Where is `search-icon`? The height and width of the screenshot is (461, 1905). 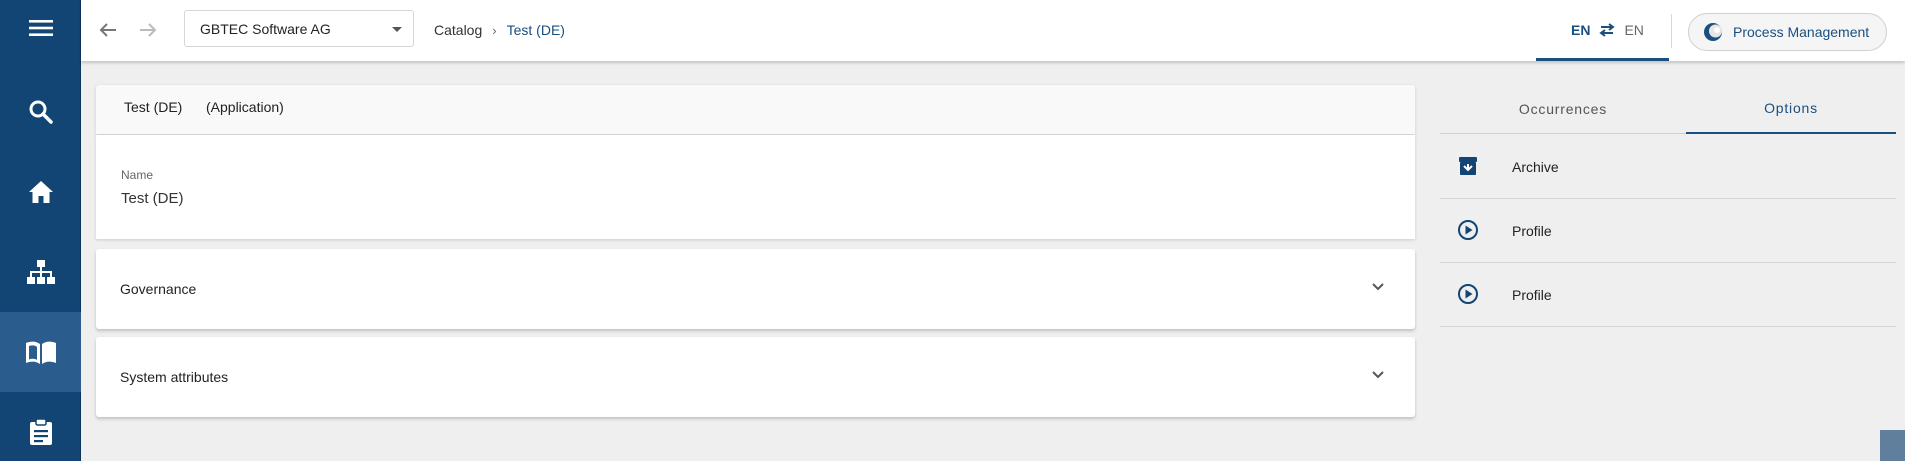
search-icon is located at coordinates (41, 112).